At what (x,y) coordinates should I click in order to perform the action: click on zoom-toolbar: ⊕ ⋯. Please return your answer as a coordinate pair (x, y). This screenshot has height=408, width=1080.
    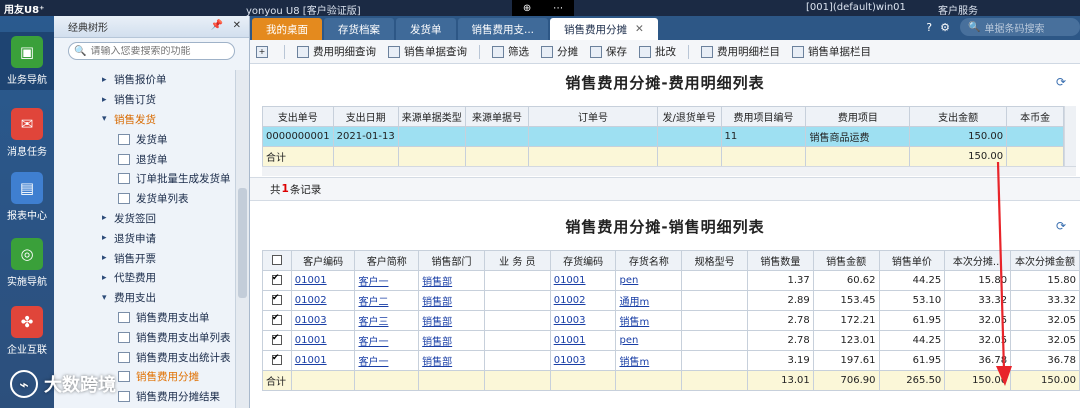
    Looking at the image, I should click on (543, 8).